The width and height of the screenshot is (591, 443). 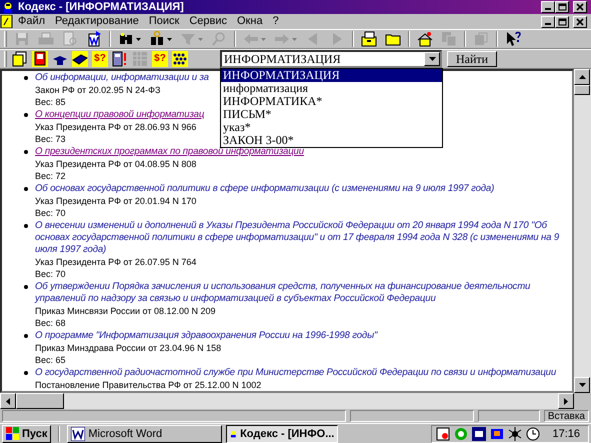 I want to click on document-link: О программе "Информатизация здравоохранения России на 1996-1998 годы", so click(x=206, y=336).